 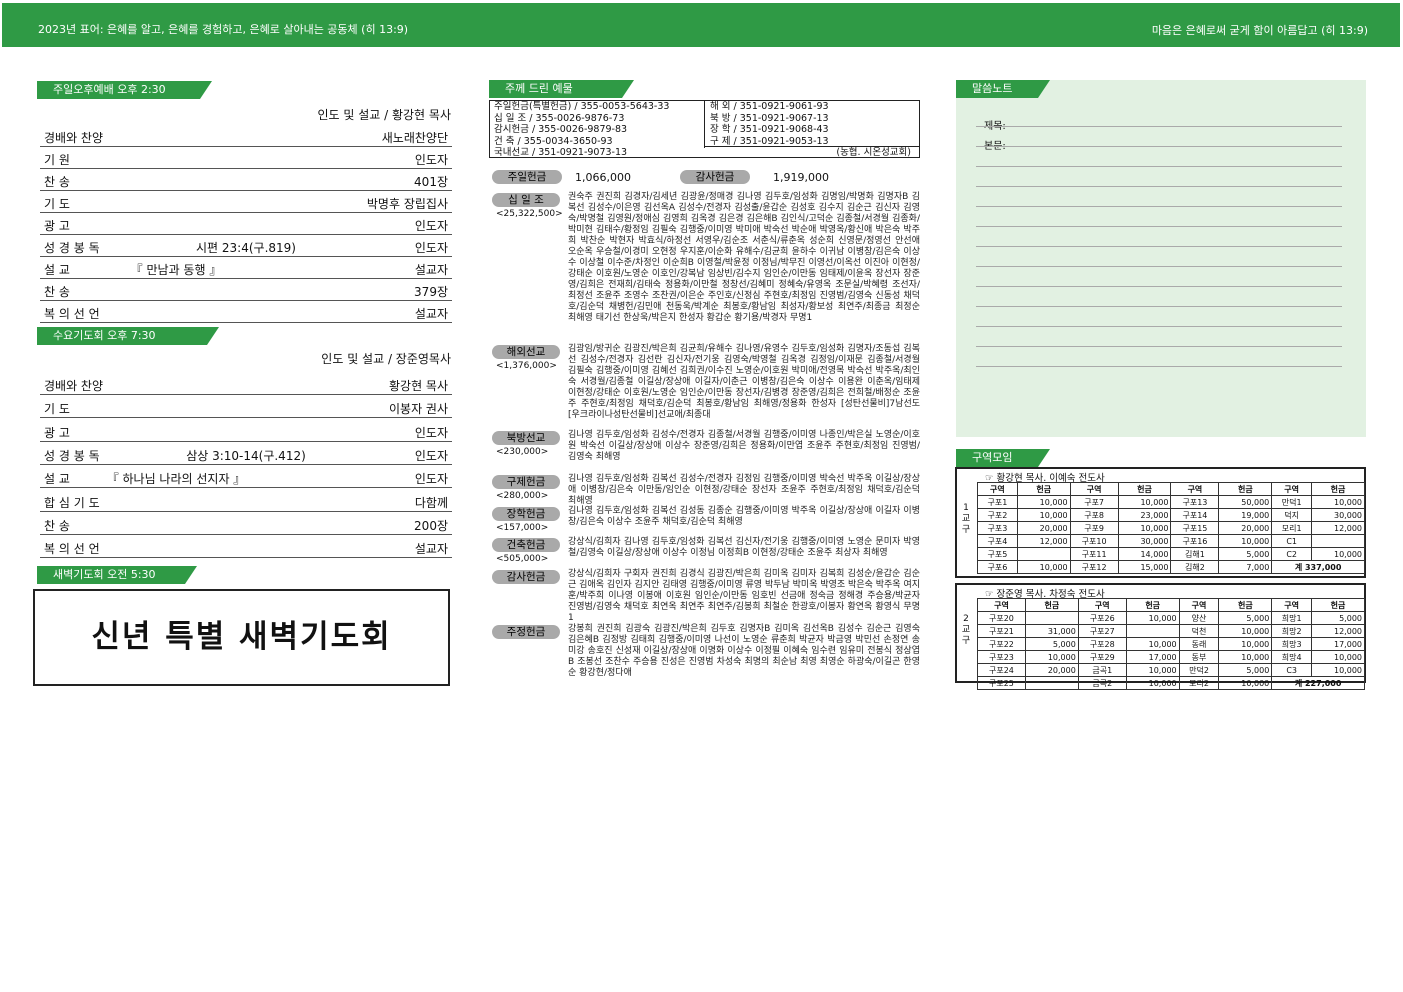 What do you see at coordinates (1199, 670) in the screenshot?
I see `table-cell: 만덕2` at bounding box center [1199, 670].